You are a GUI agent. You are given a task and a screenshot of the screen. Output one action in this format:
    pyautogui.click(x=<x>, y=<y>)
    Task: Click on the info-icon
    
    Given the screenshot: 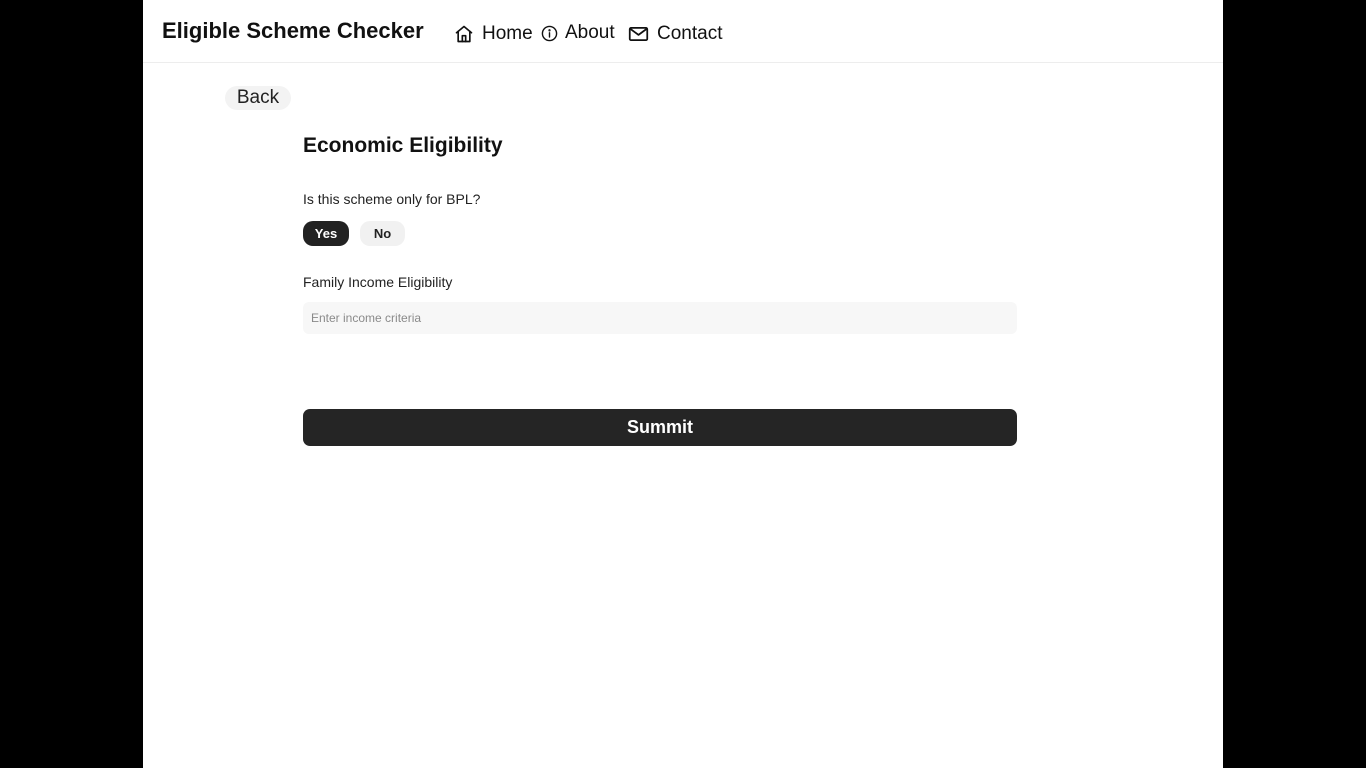 What is the action you would take?
    pyautogui.click(x=549, y=33)
    